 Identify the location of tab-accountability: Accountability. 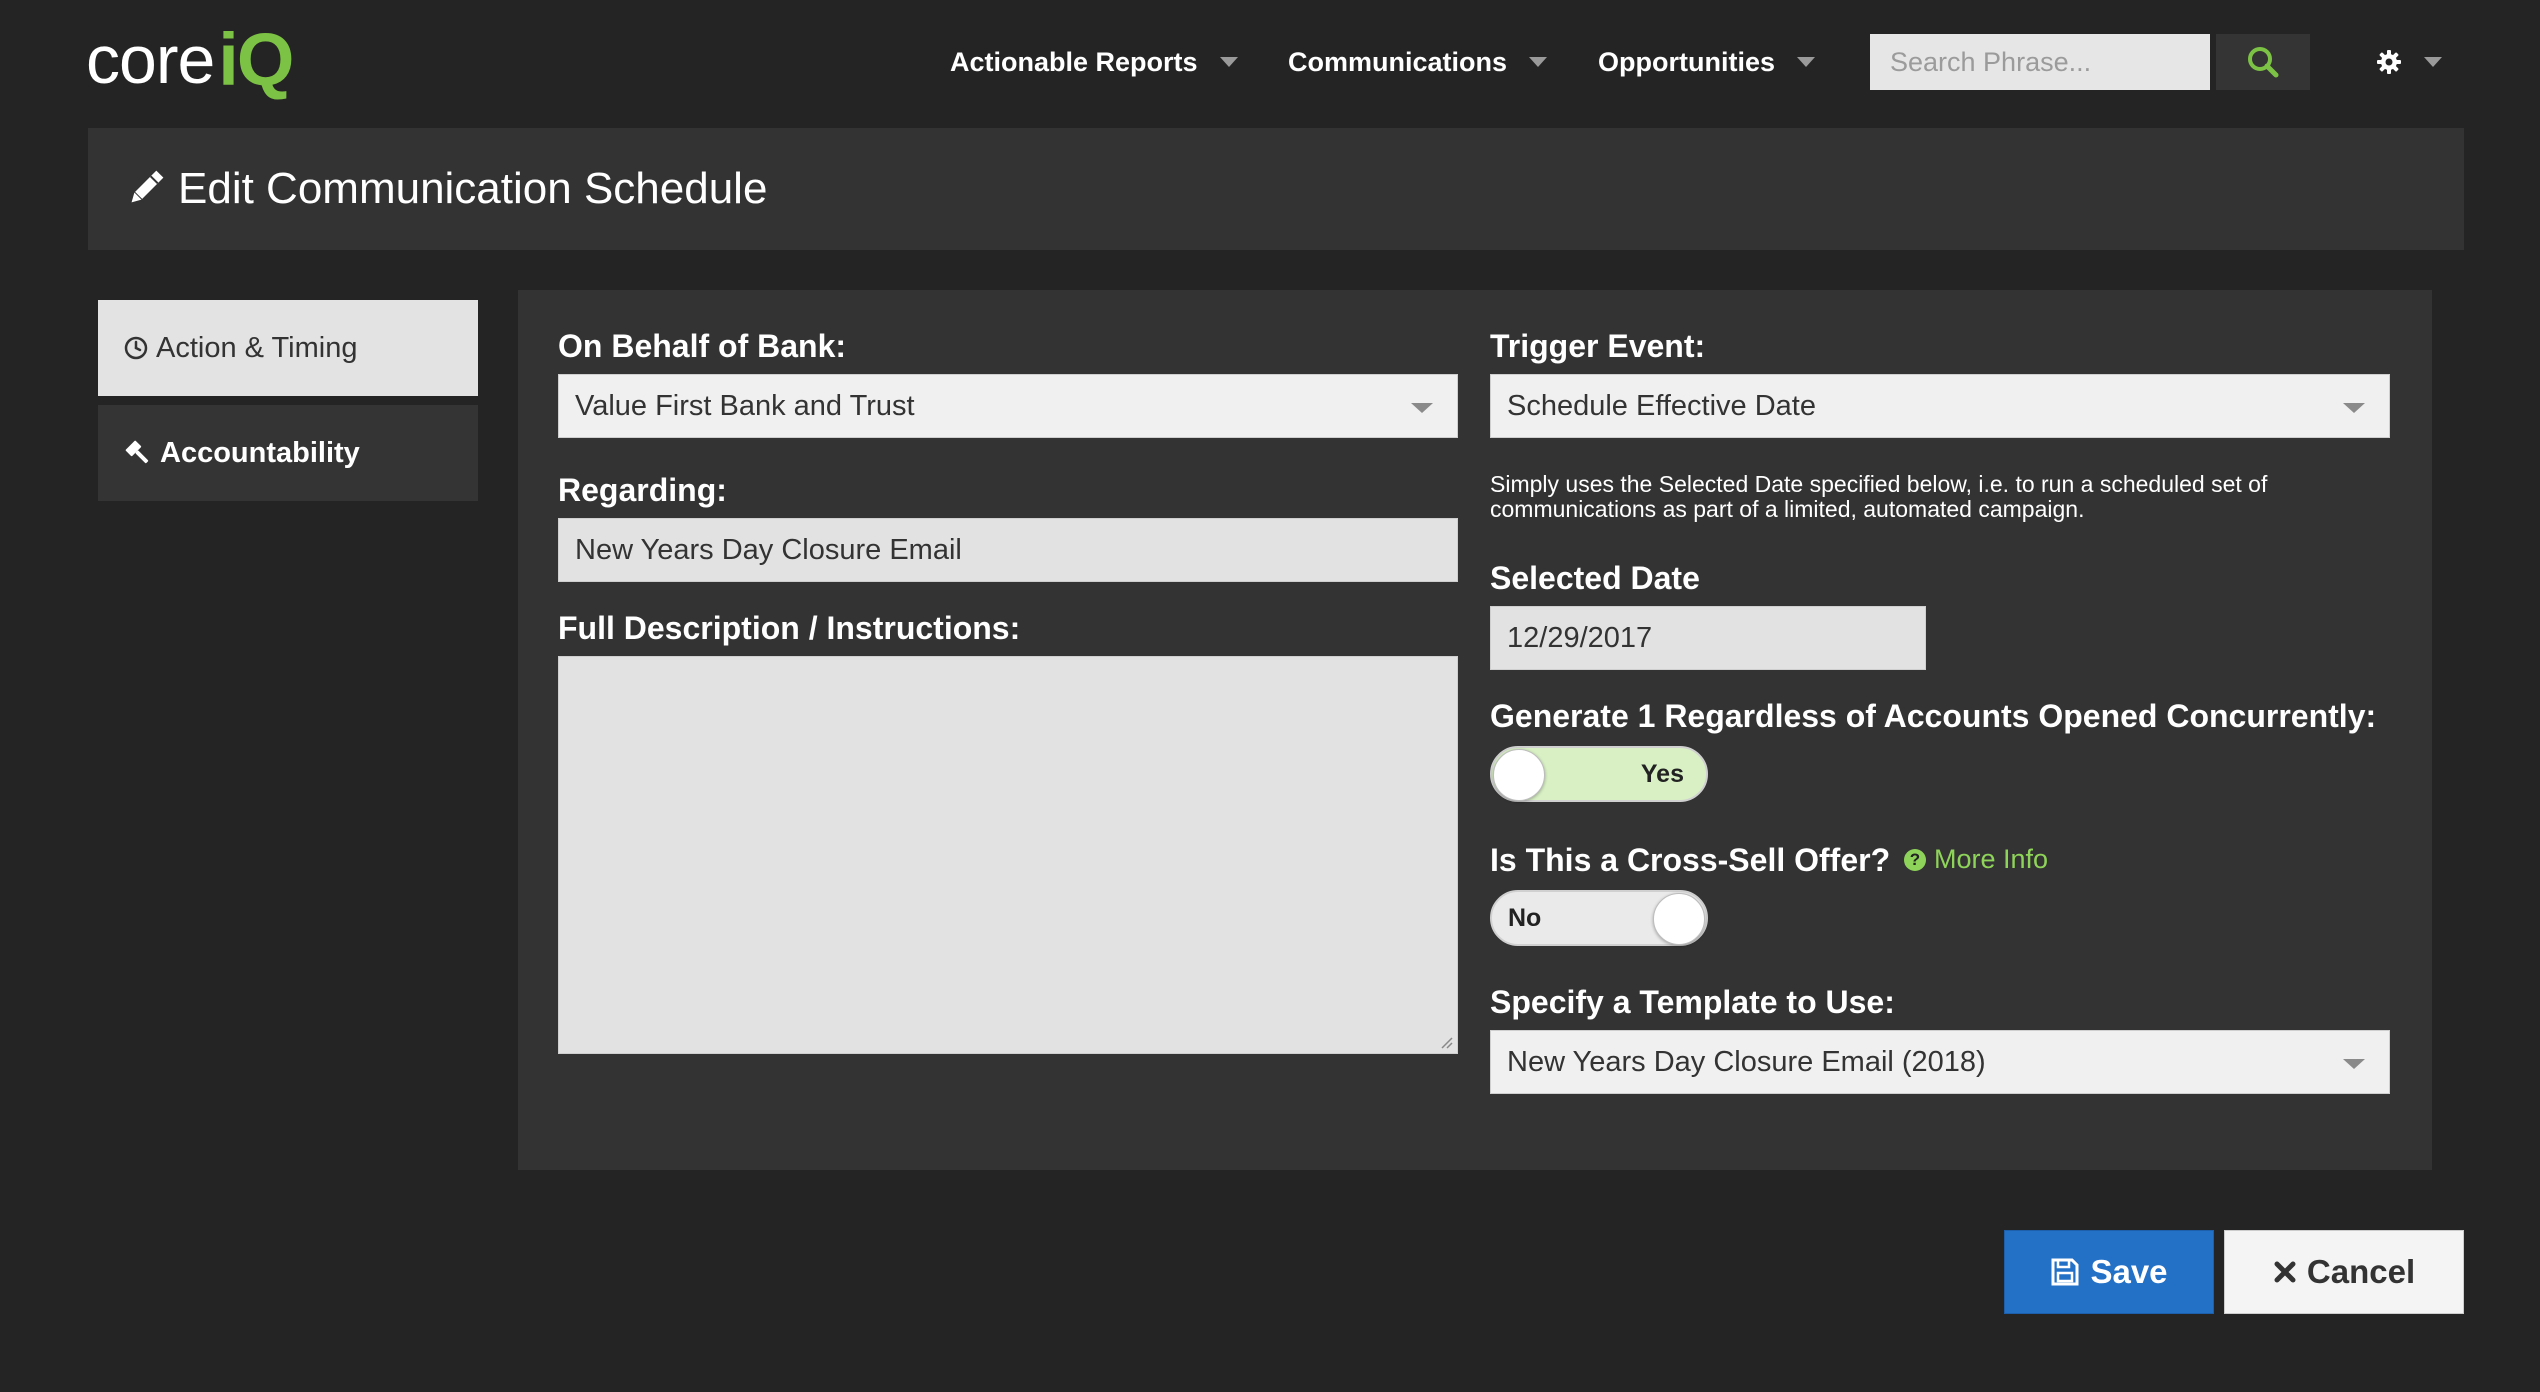
(288, 453).